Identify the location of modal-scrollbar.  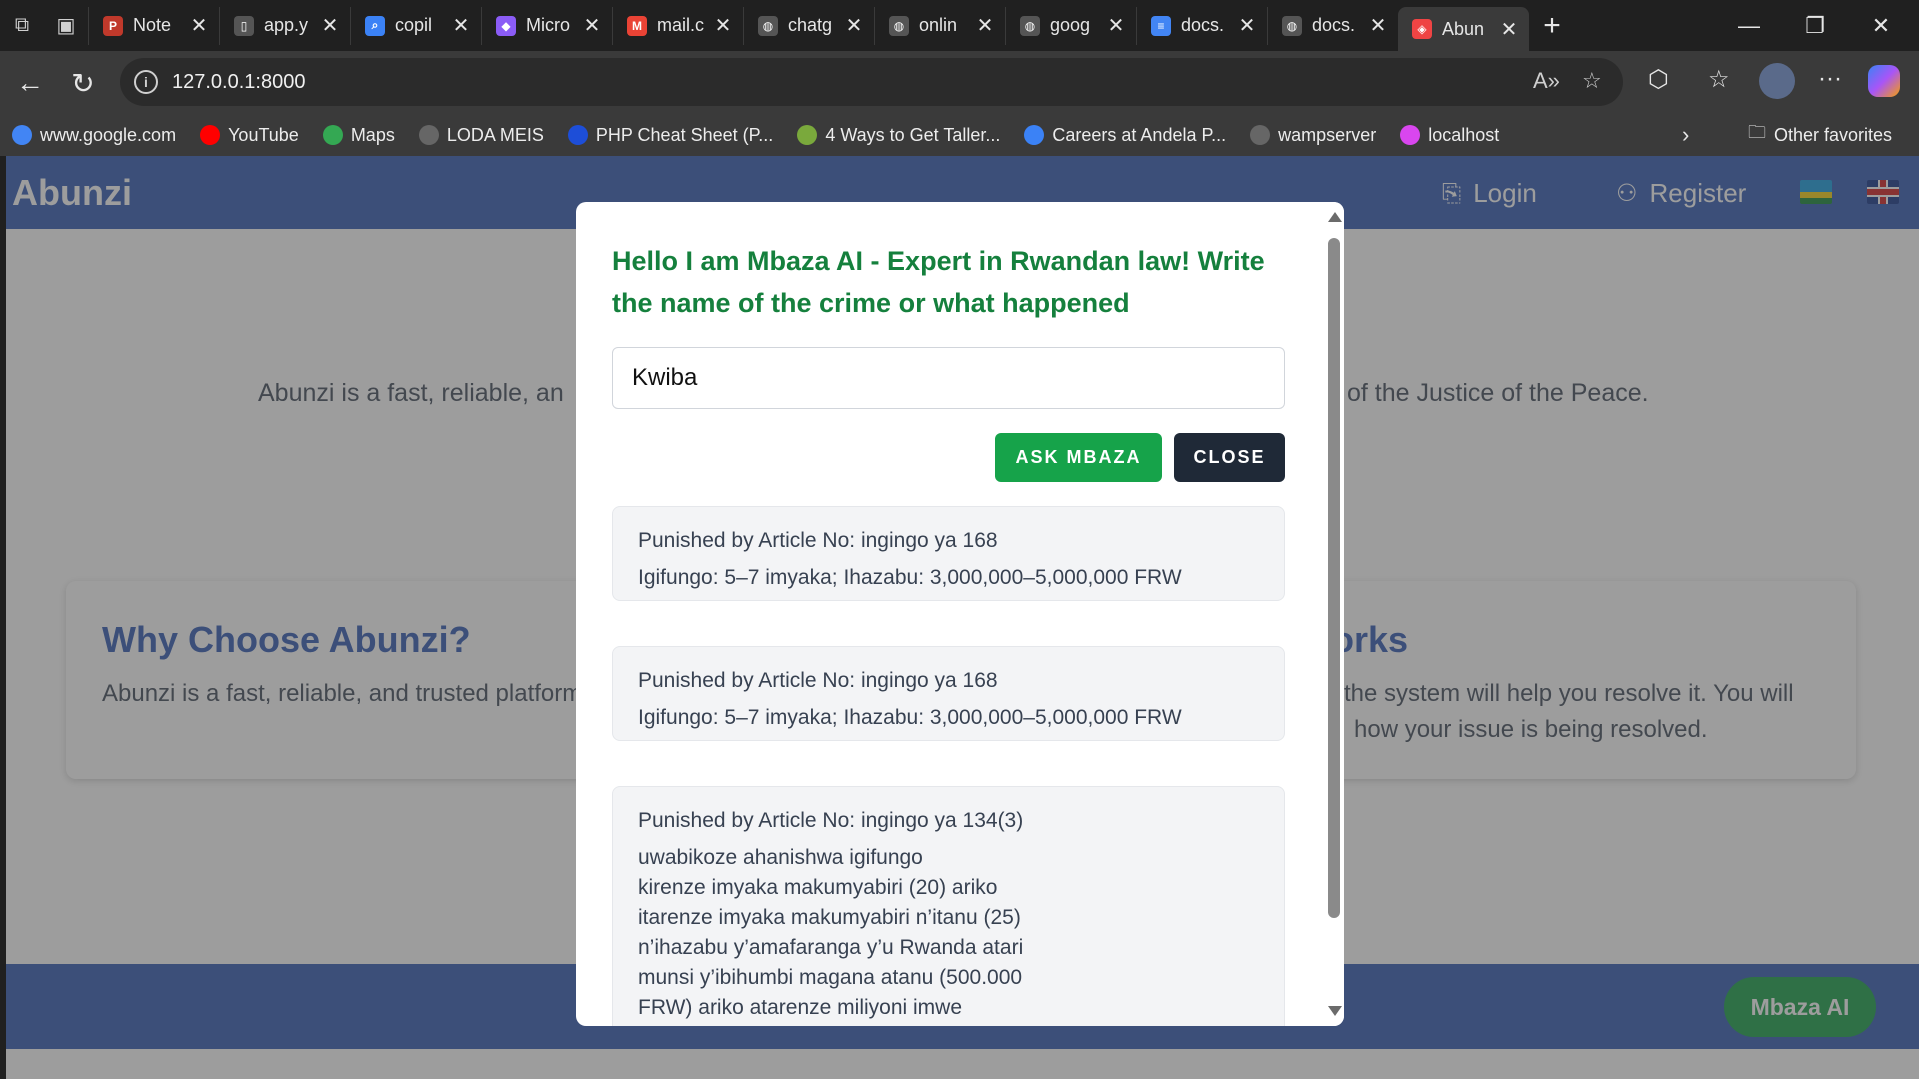
(1334, 614).